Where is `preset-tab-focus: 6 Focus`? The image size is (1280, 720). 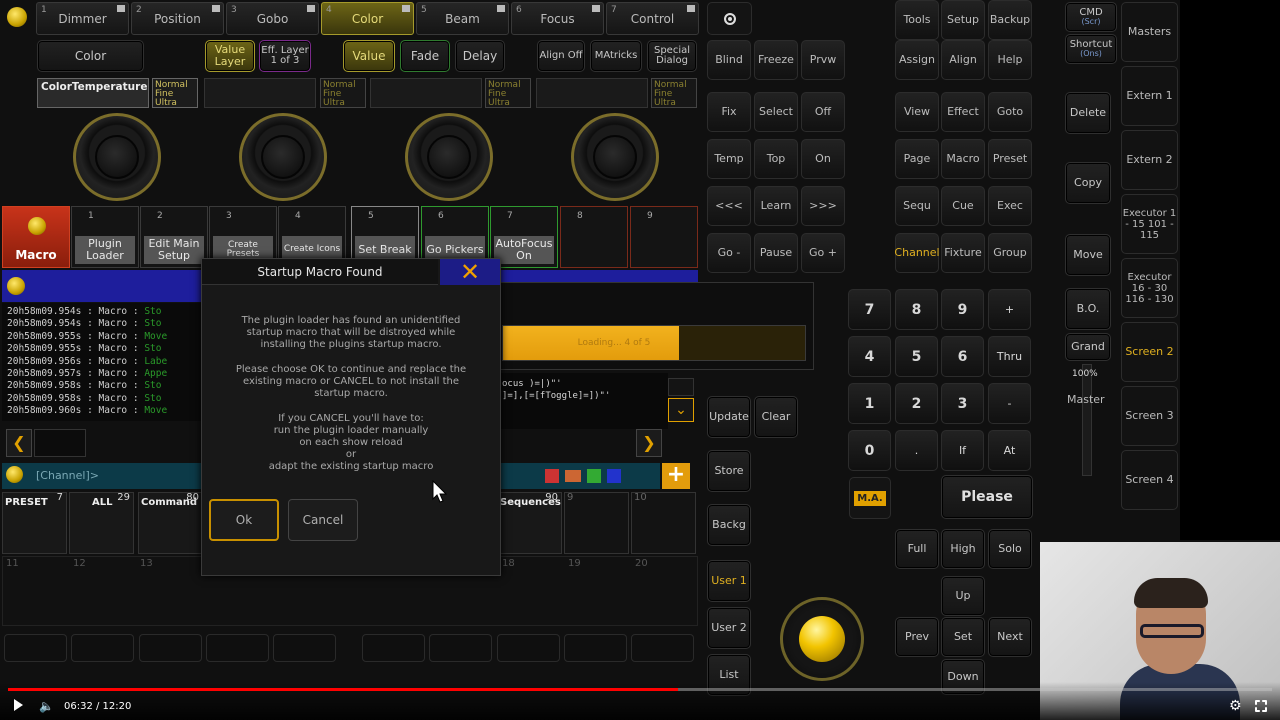
preset-tab-focus: 6 Focus is located at coordinates (557, 18).